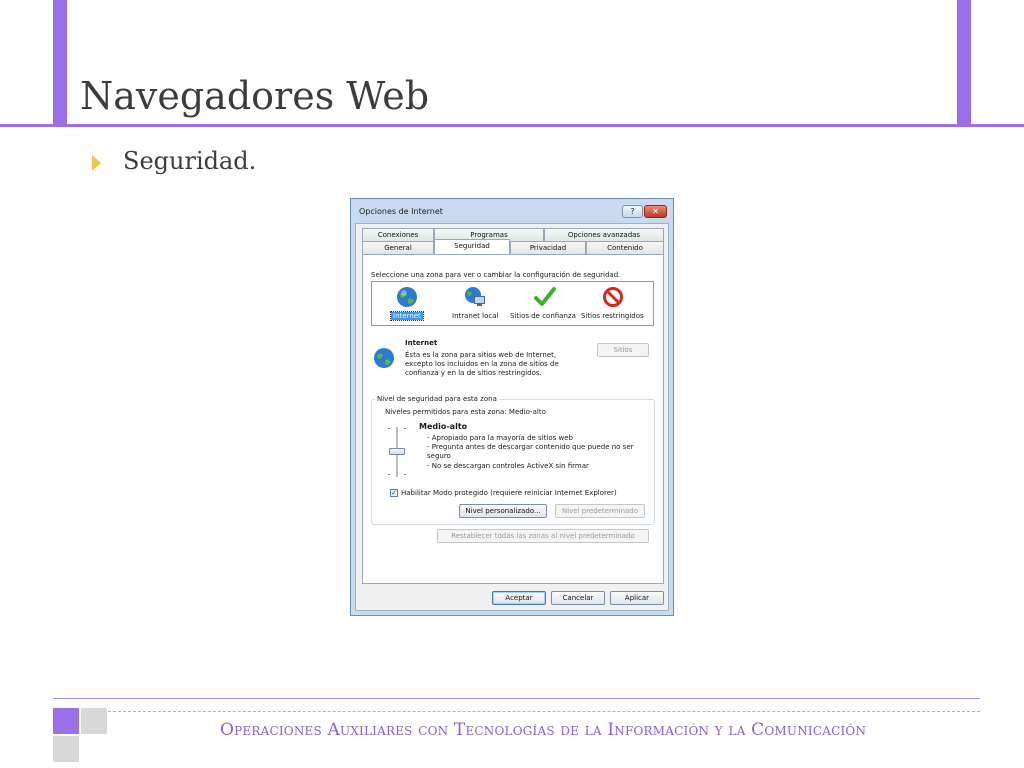 Image resolution: width=1024 pixels, height=768 pixels. Describe the element at coordinates (545, 297) in the screenshot. I see `checkmark-icon` at that location.